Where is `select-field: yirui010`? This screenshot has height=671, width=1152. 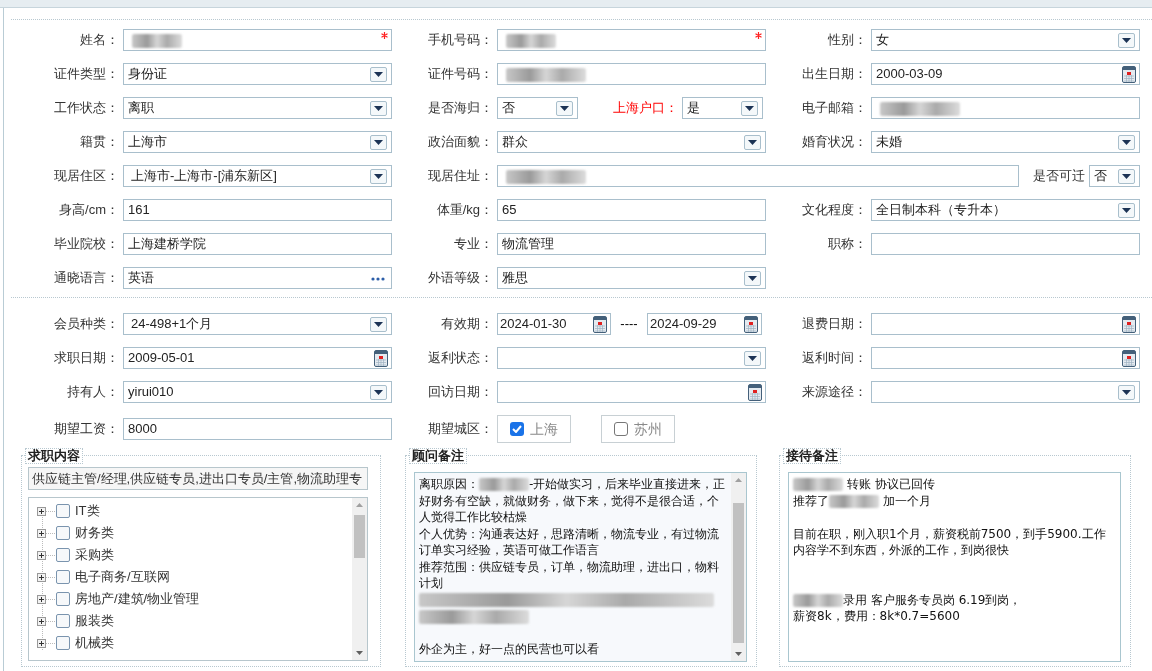 select-field: yirui010 is located at coordinates (257, 392).